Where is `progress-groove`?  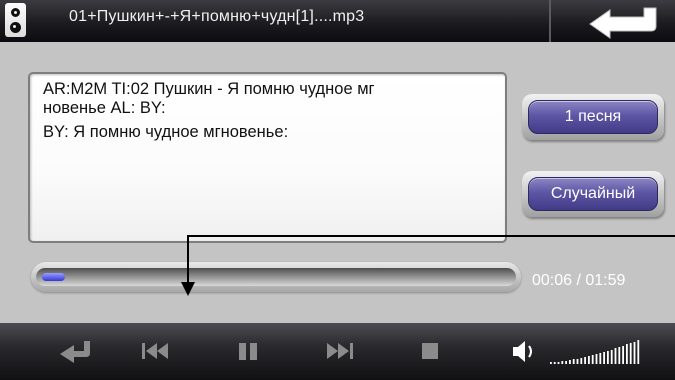
progress-groove is located at coordinates (276, 277).